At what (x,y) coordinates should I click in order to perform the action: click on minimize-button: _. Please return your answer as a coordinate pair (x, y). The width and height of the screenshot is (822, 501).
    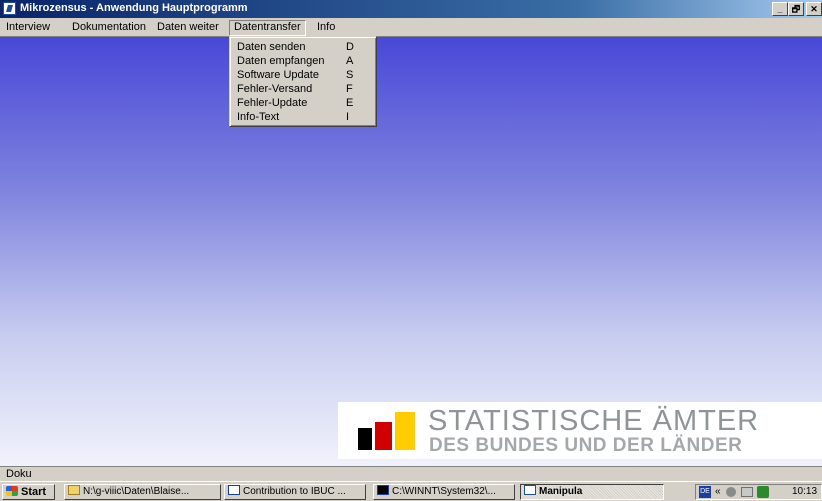
    Looking at the image, I should click on (780, 9).